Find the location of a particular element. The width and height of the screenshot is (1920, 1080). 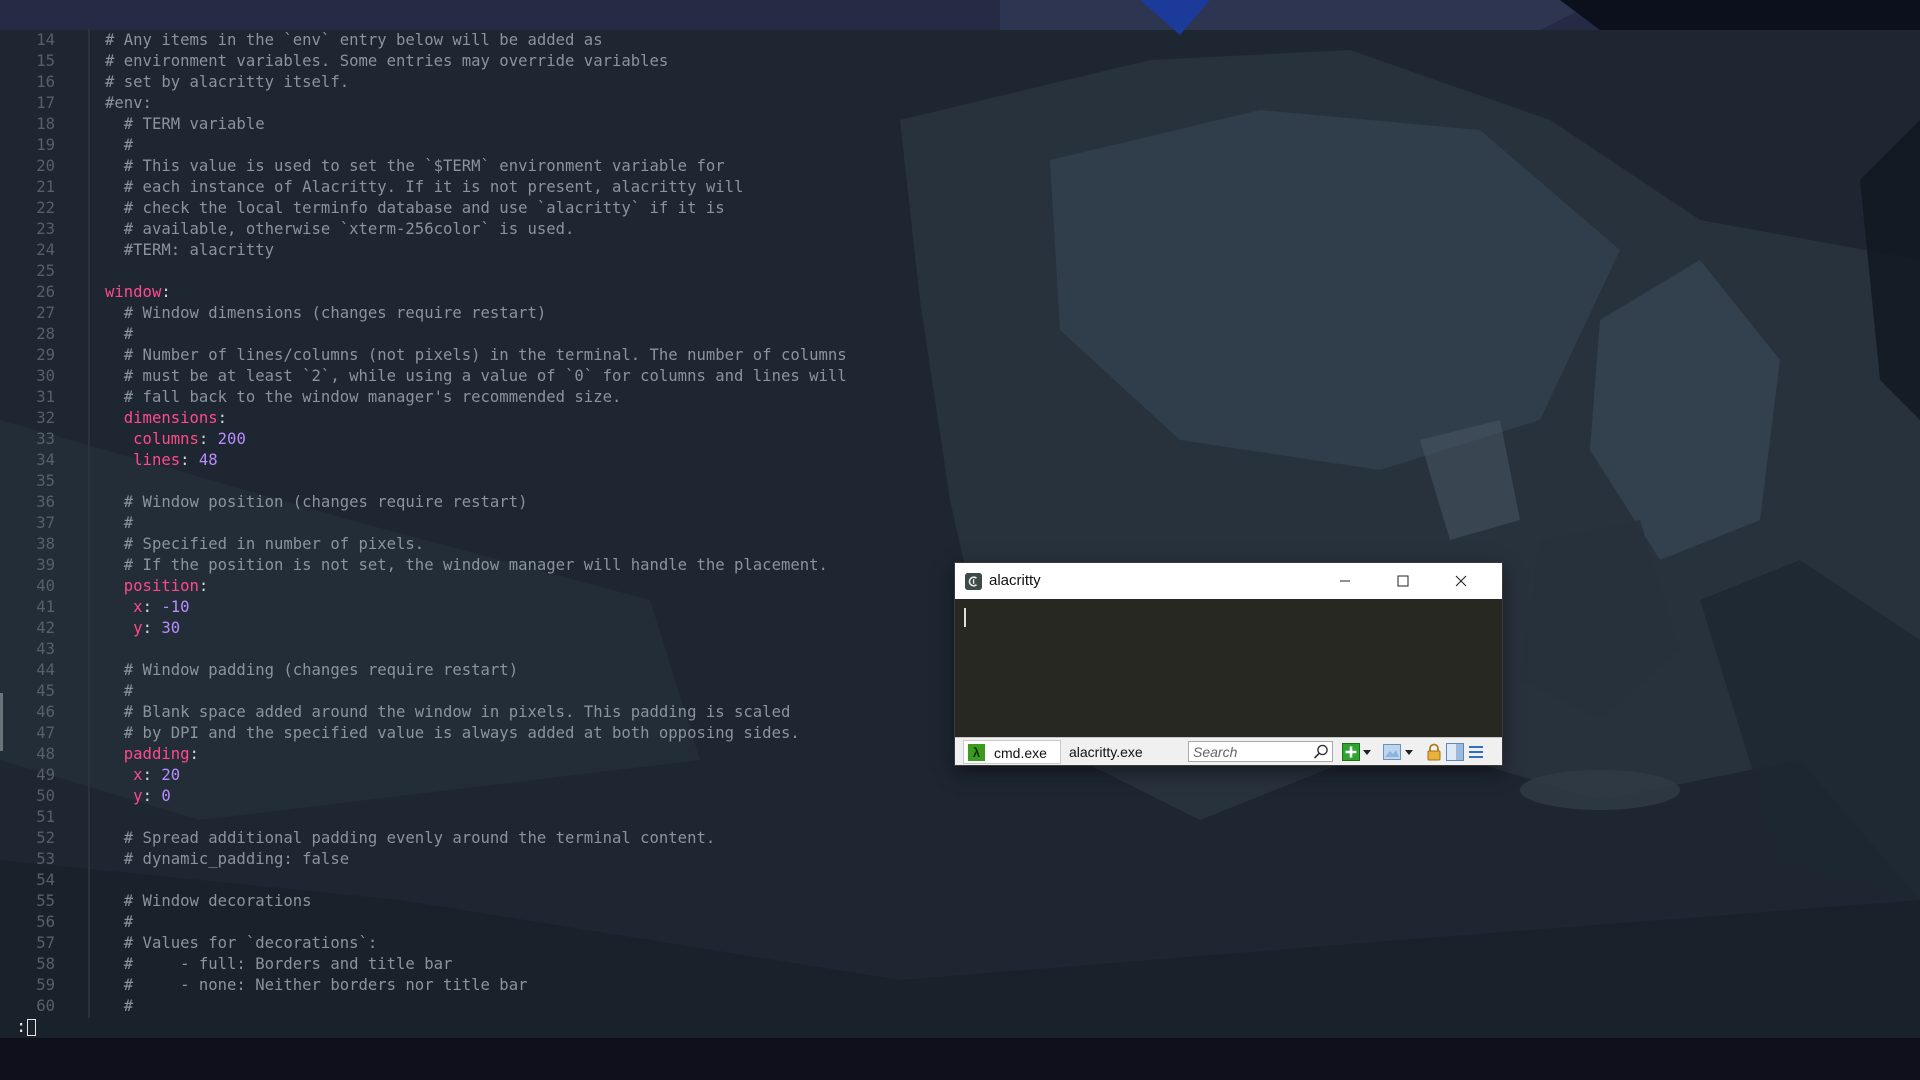

line-text: columns: 200 is located at coordinates (175, 439).